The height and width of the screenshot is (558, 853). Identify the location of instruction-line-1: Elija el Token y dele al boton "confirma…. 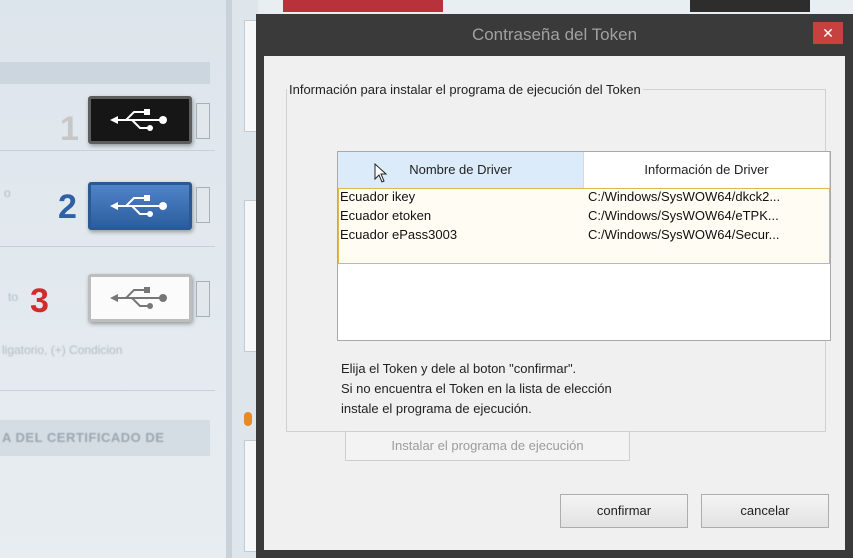
(459, 368).